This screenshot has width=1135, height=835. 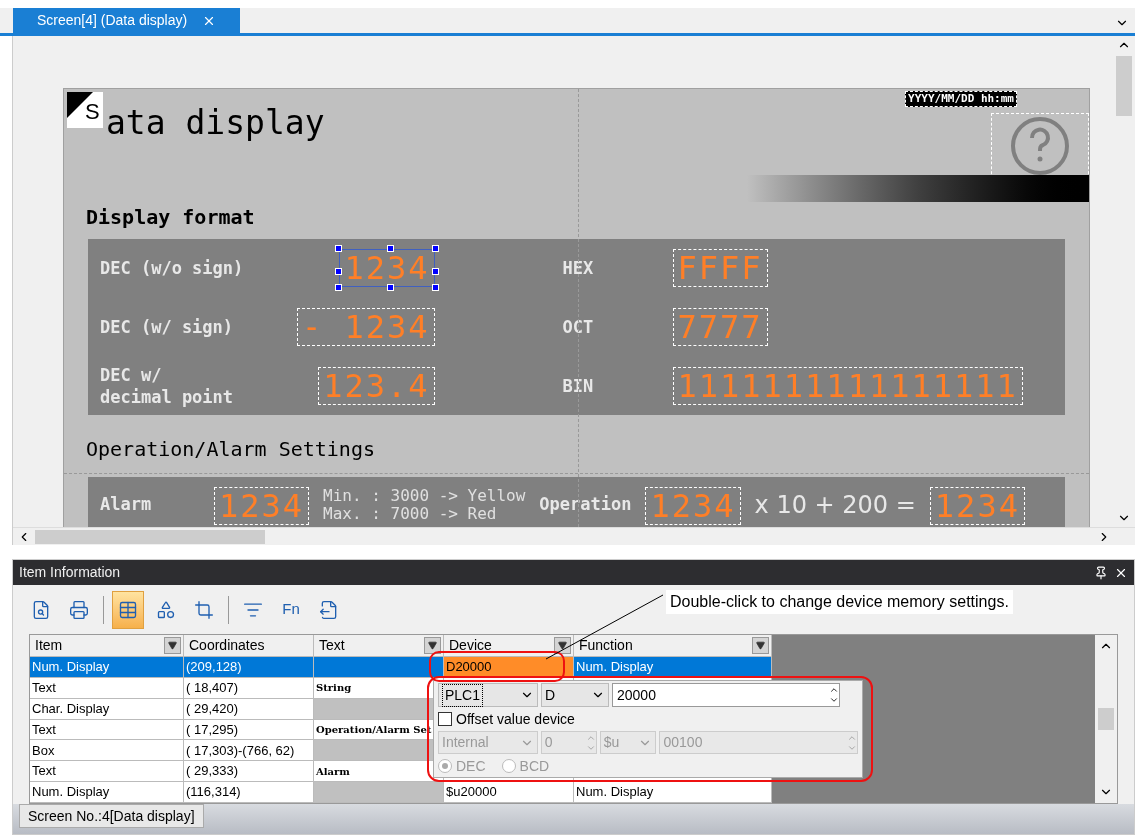 I want to click on plc-dropdown: PLC1, so click(x=488, y=695).